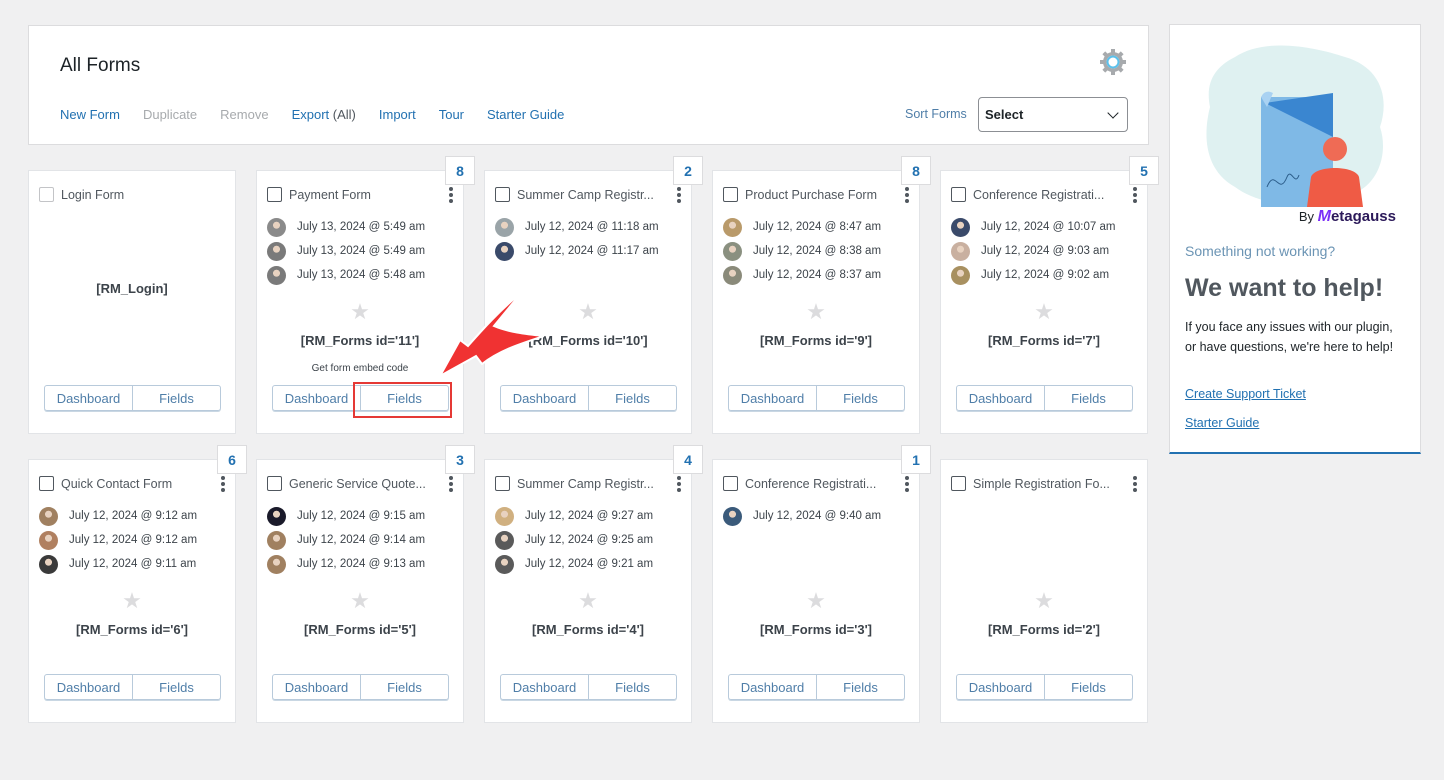 The width and height of the screenshot is (1444, 780). Describe the element at coordinates (525, 114) in the screenshot. I see `starter-guide-link: Starter Guide` at that location.